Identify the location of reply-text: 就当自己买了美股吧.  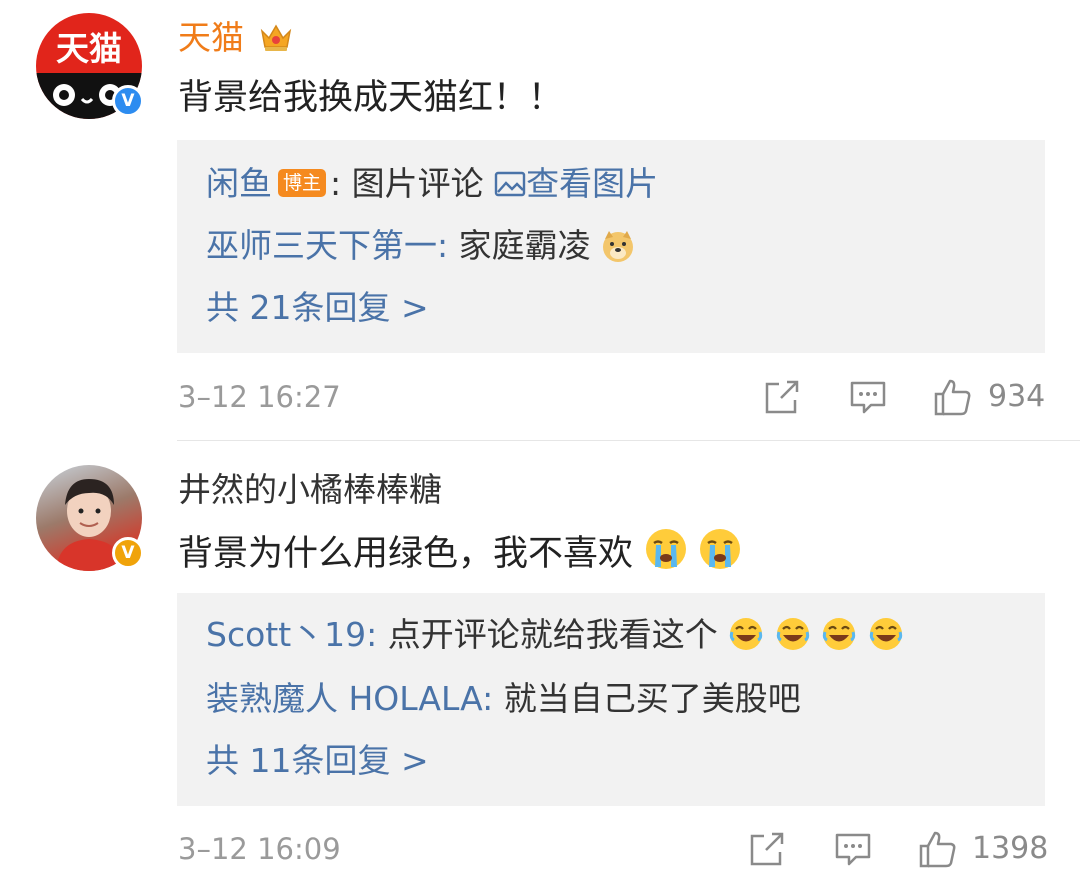
(652, 698).